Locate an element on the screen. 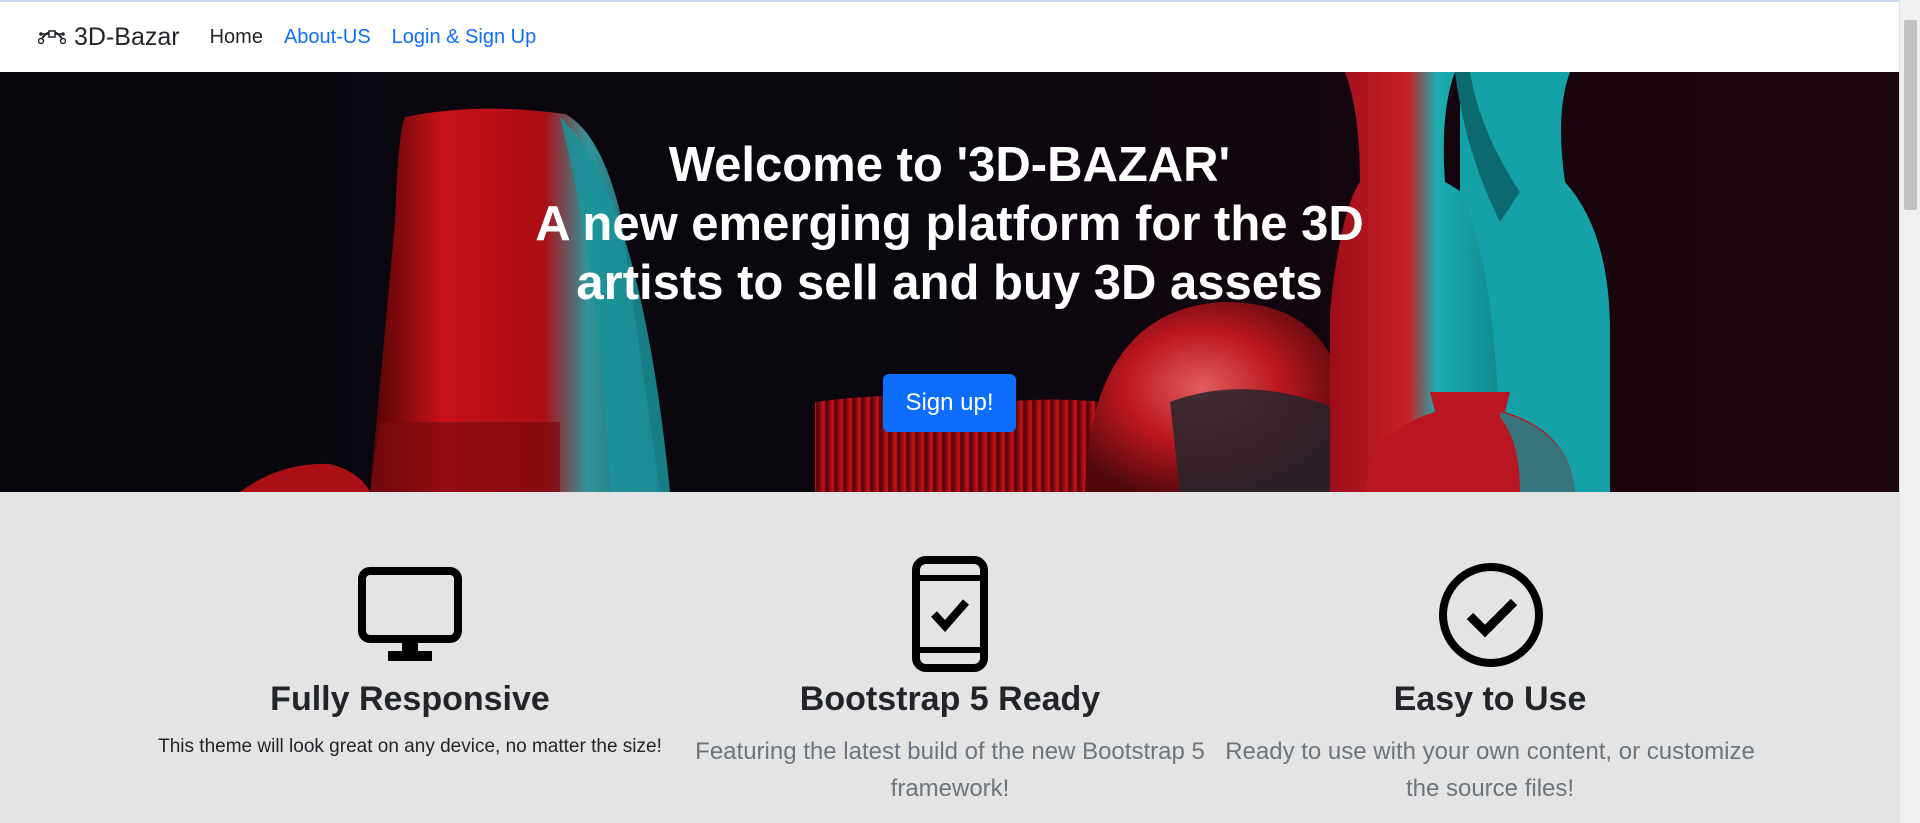 The image size is (1920, 823). brand-name: 3D-Bazar is located at coordinates (127, 36).